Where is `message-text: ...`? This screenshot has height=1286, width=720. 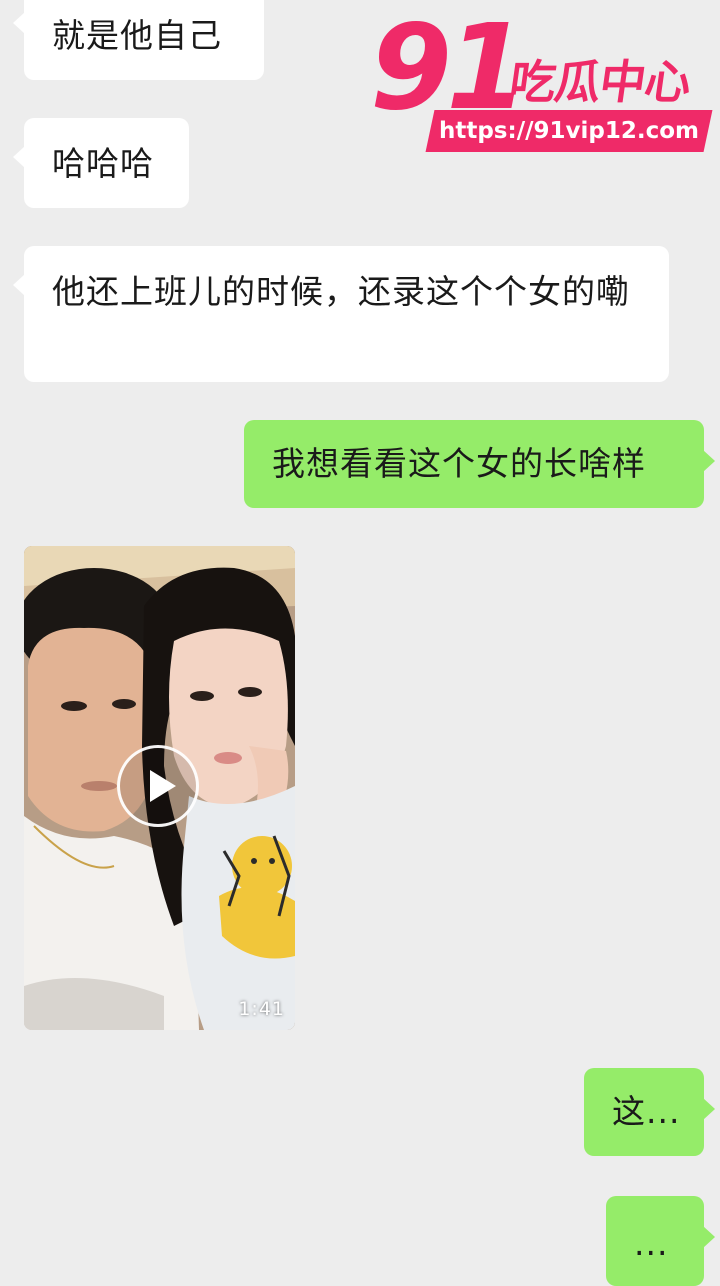
message-text: ... is located at coordinates (651, 1243).